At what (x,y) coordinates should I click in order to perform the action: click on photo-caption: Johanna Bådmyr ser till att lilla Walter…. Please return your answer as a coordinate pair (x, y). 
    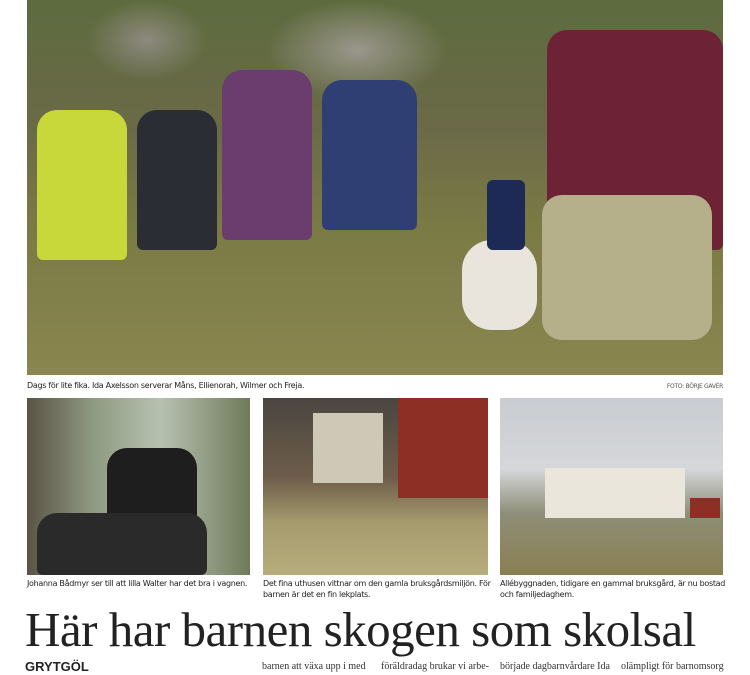
    Looking at the image, I should click on (137, 583).